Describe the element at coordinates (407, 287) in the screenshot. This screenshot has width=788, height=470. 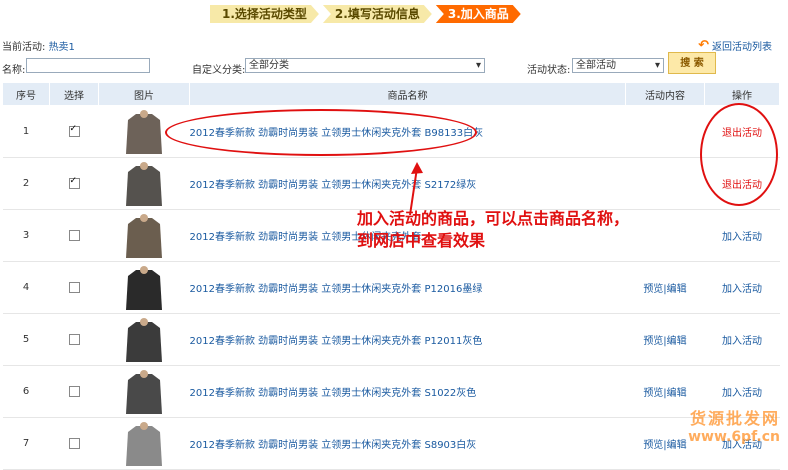
I see `product-name-link: 2012春季新款 劲霸时尚男装 立领男士休闲夹克外套 P12016墨绿` at that location.